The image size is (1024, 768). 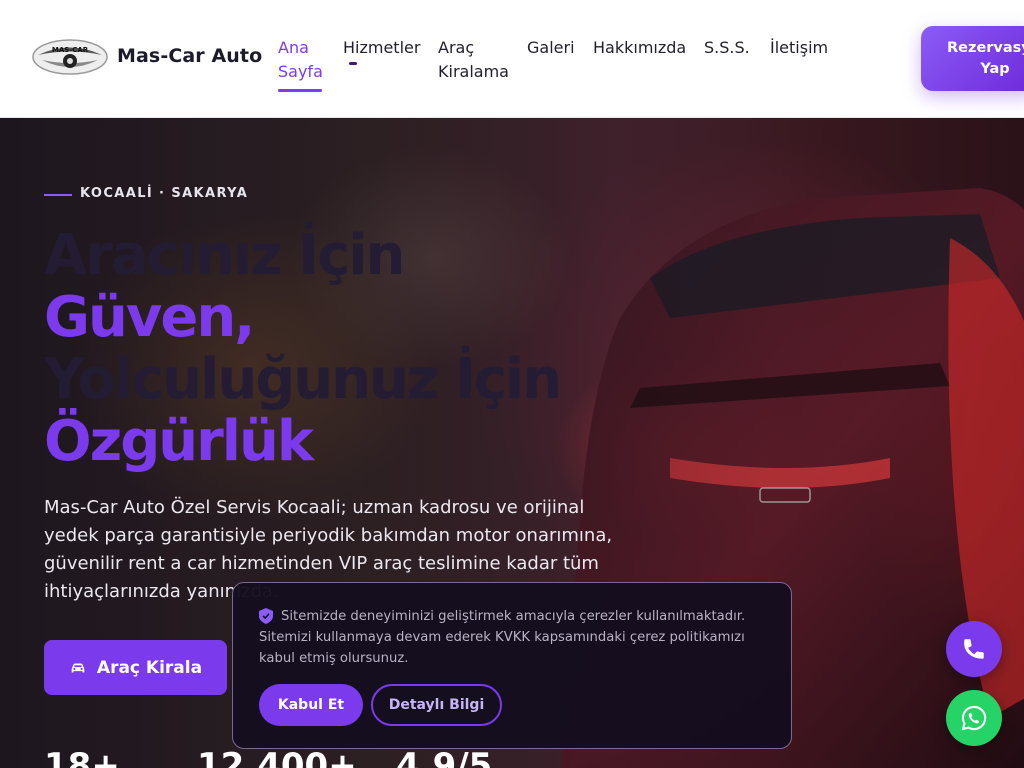 I want to click on hero-title-line2: Güven,, so click(x=149, y=317).